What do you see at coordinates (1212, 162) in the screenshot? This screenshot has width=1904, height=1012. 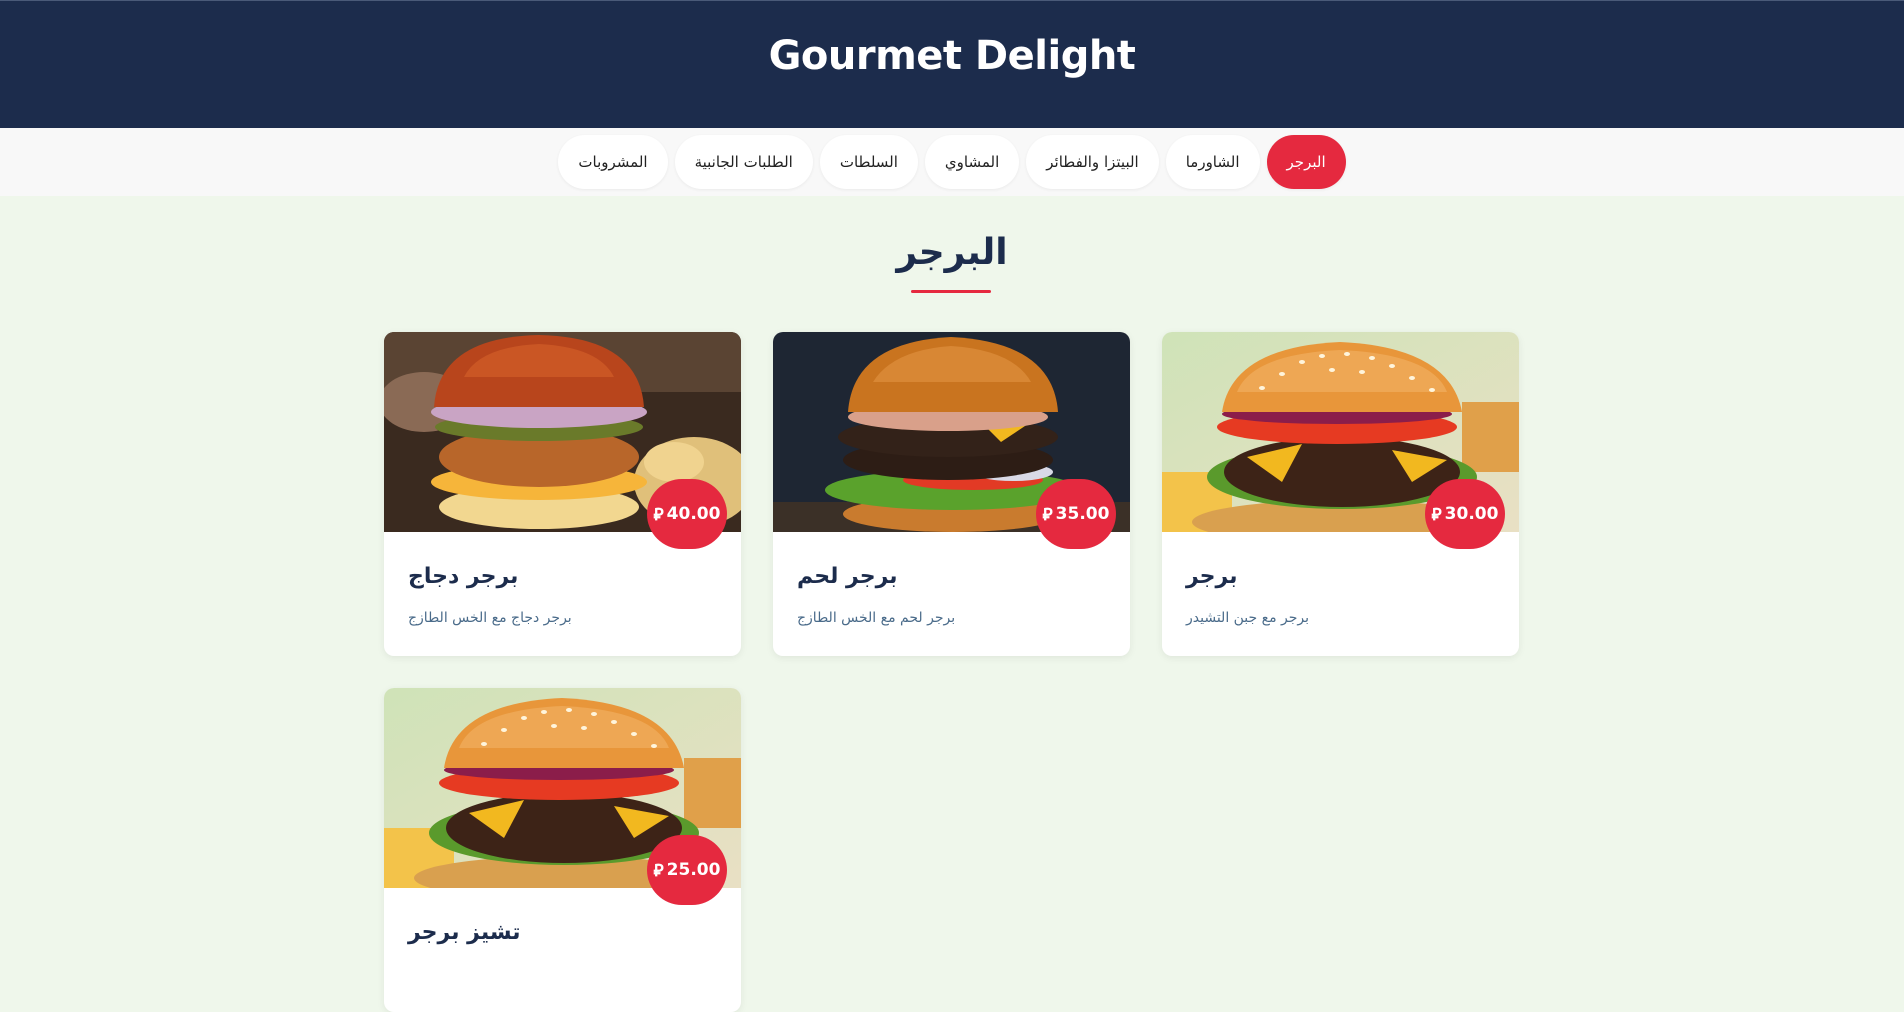 I see `tab-shawarma: الشاورما` at bounding box center [1212, 162].